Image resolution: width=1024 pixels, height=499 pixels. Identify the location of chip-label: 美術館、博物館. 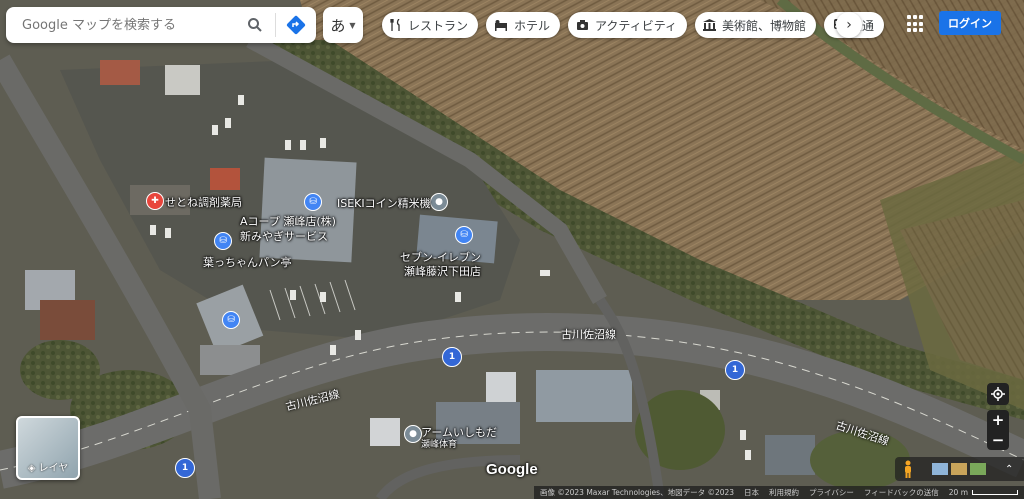
(764, 25).